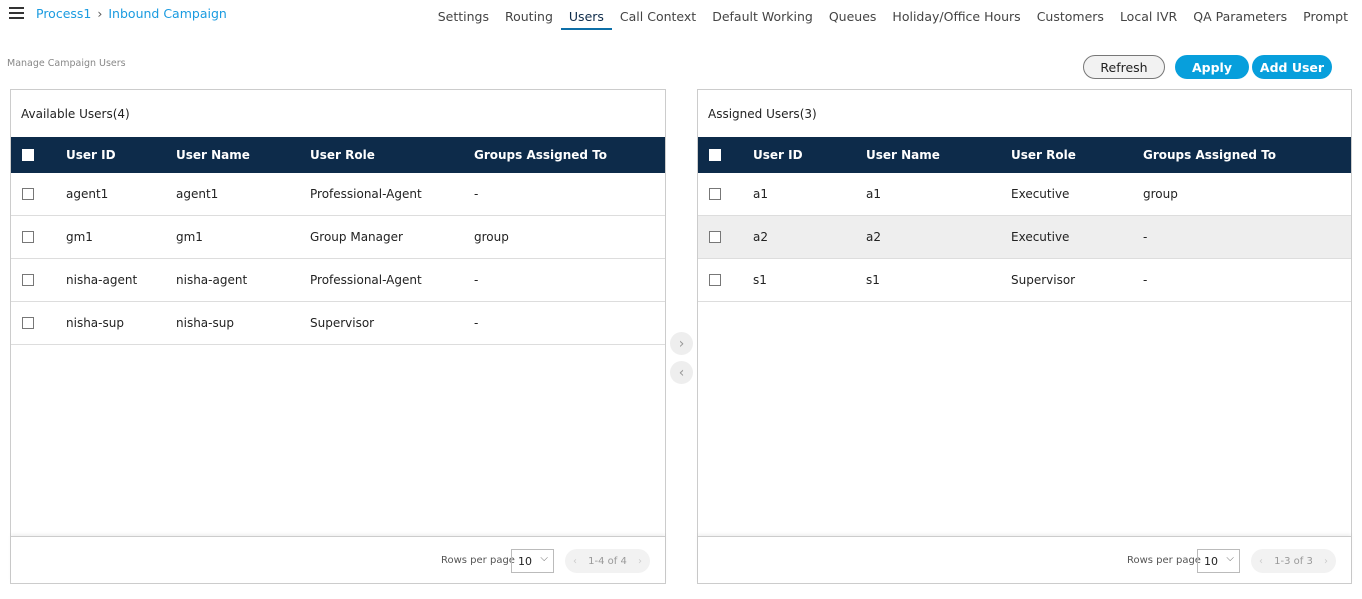  Describe the element at coordinates (873, 237) in the screenshot. I see `cell-name: a2` at that location.